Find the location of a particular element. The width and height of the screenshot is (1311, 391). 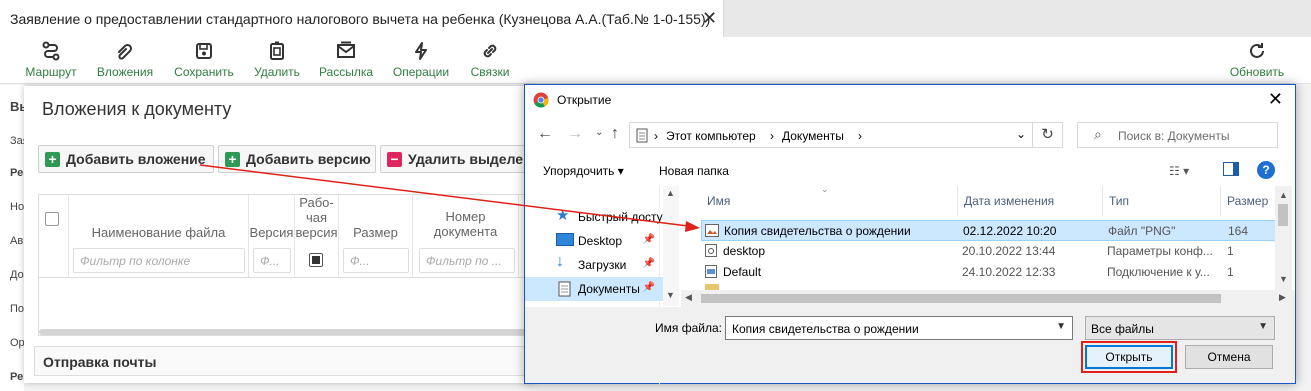

col-name: Имя ⌄ is located at coordinates (829, 200).